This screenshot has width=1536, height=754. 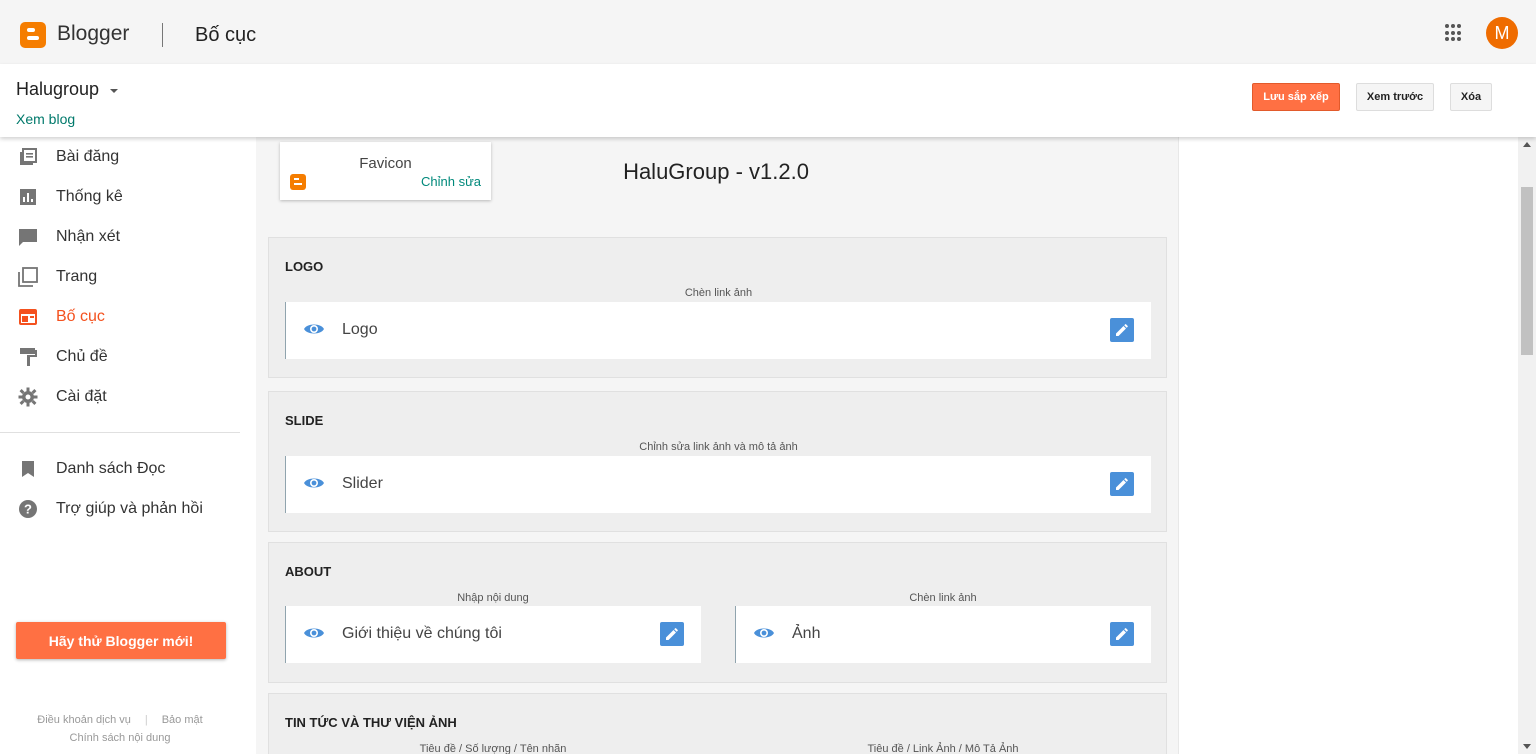 I want to click on scroll-down-arrow-icon, so click(x=1527, y=746).